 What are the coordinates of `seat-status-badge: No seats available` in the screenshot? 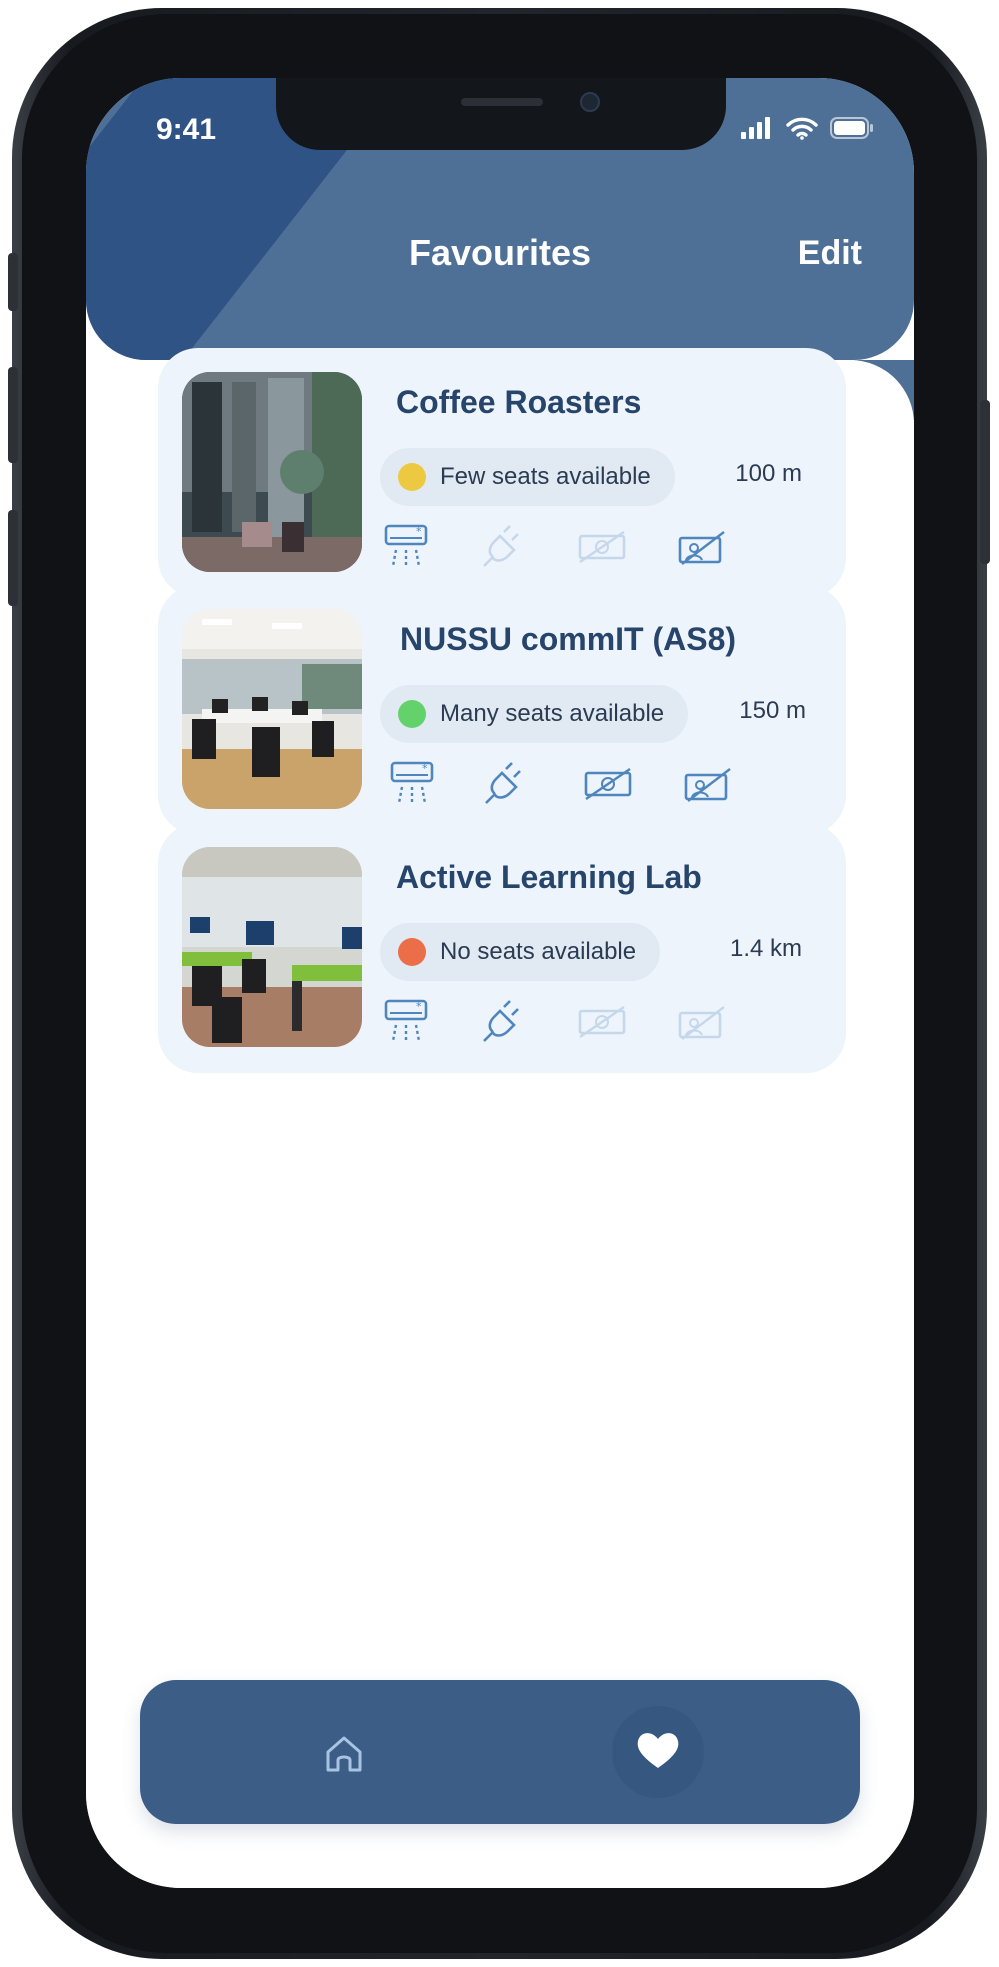 It's located at (520, 952).